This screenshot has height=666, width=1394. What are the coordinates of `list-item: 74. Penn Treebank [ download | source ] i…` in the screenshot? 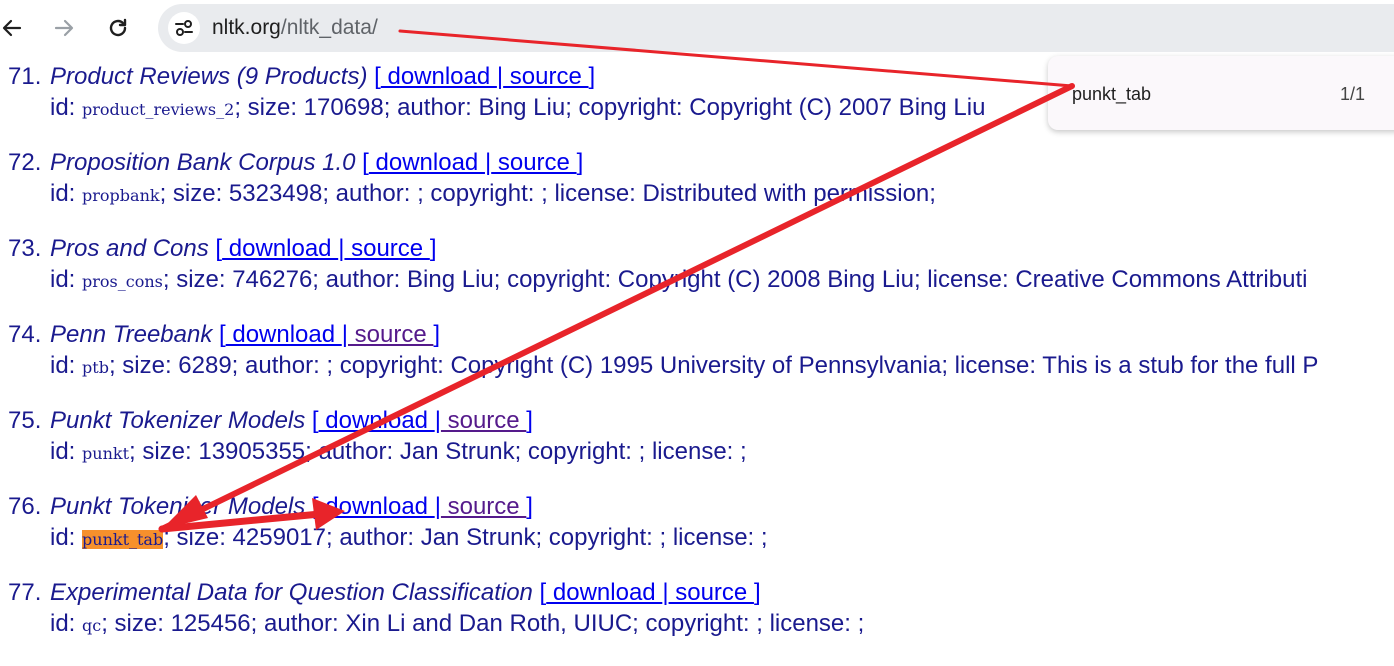 It's located at (659, 351).